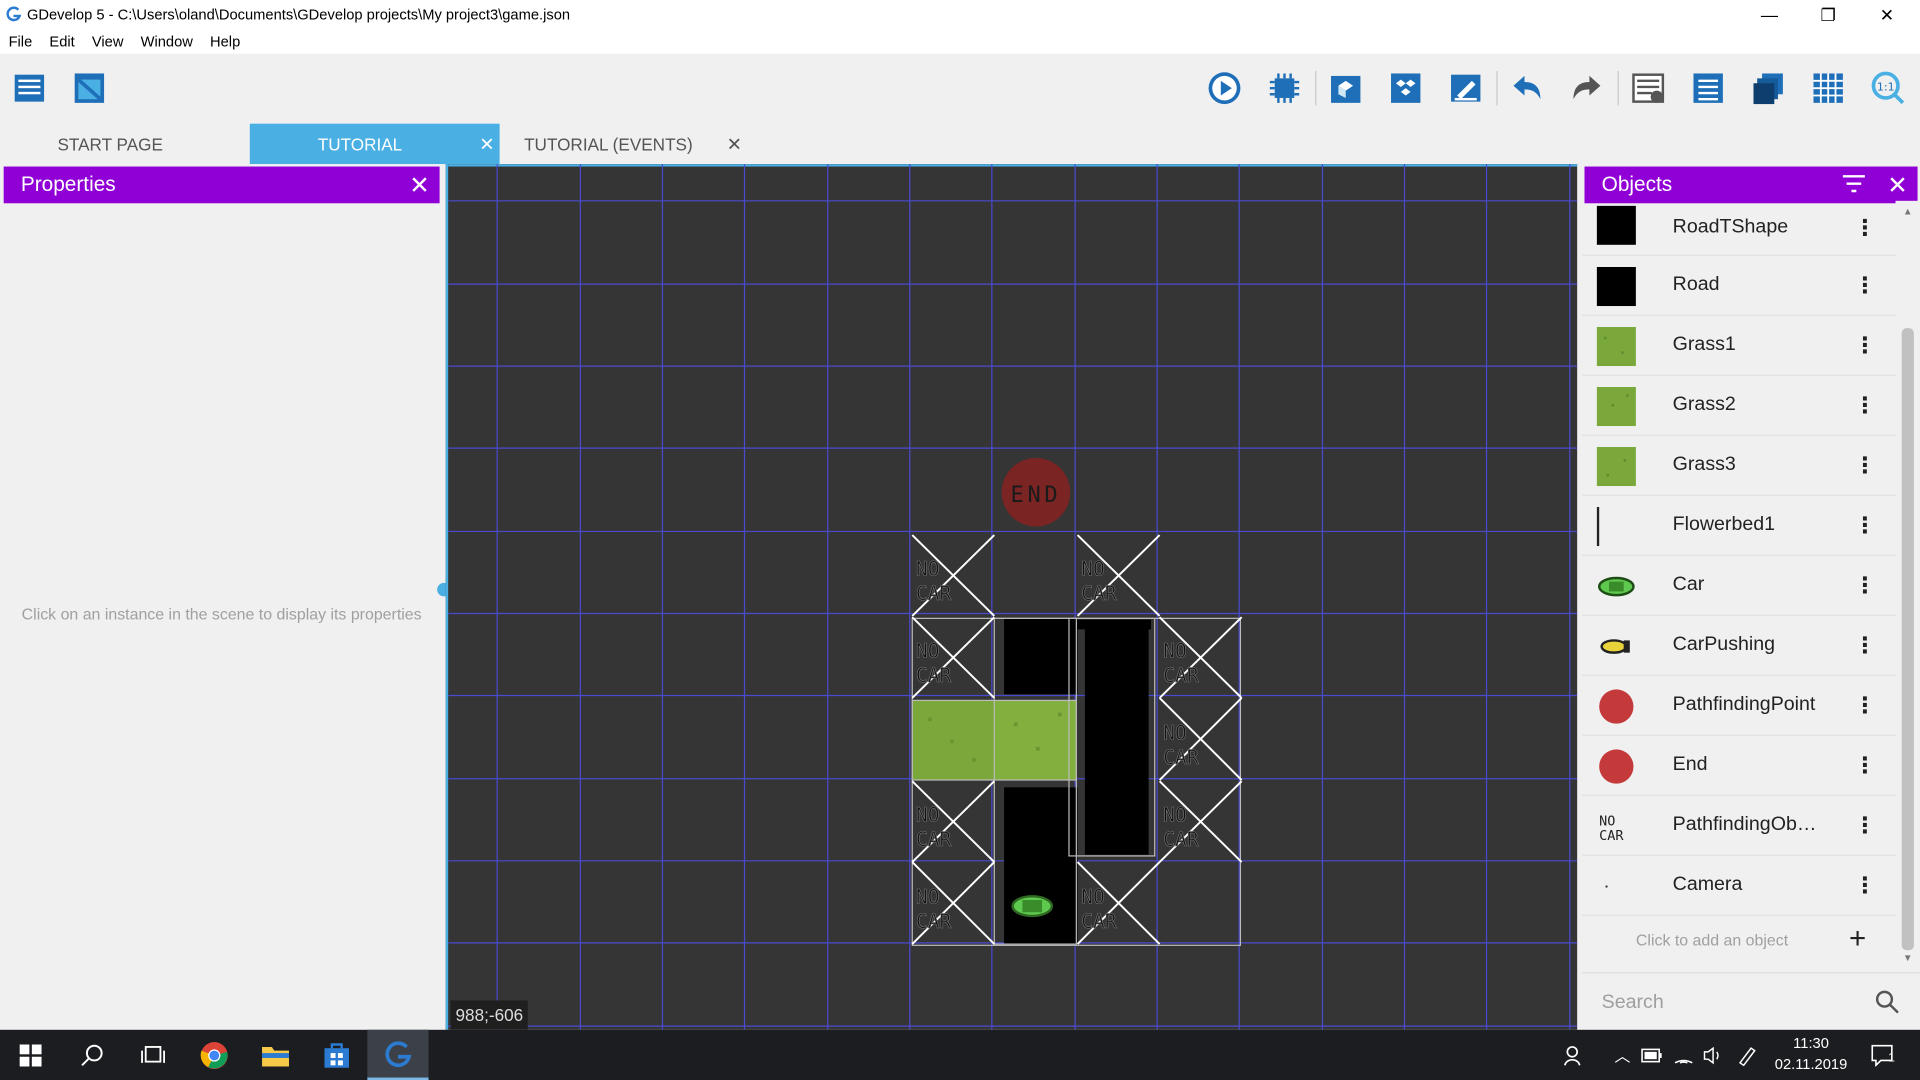 The image size is (1920, 1080). Describe the element at coordinates (1739, 286) in the screenshot. I see `list-item: Road ⋮` at that location.